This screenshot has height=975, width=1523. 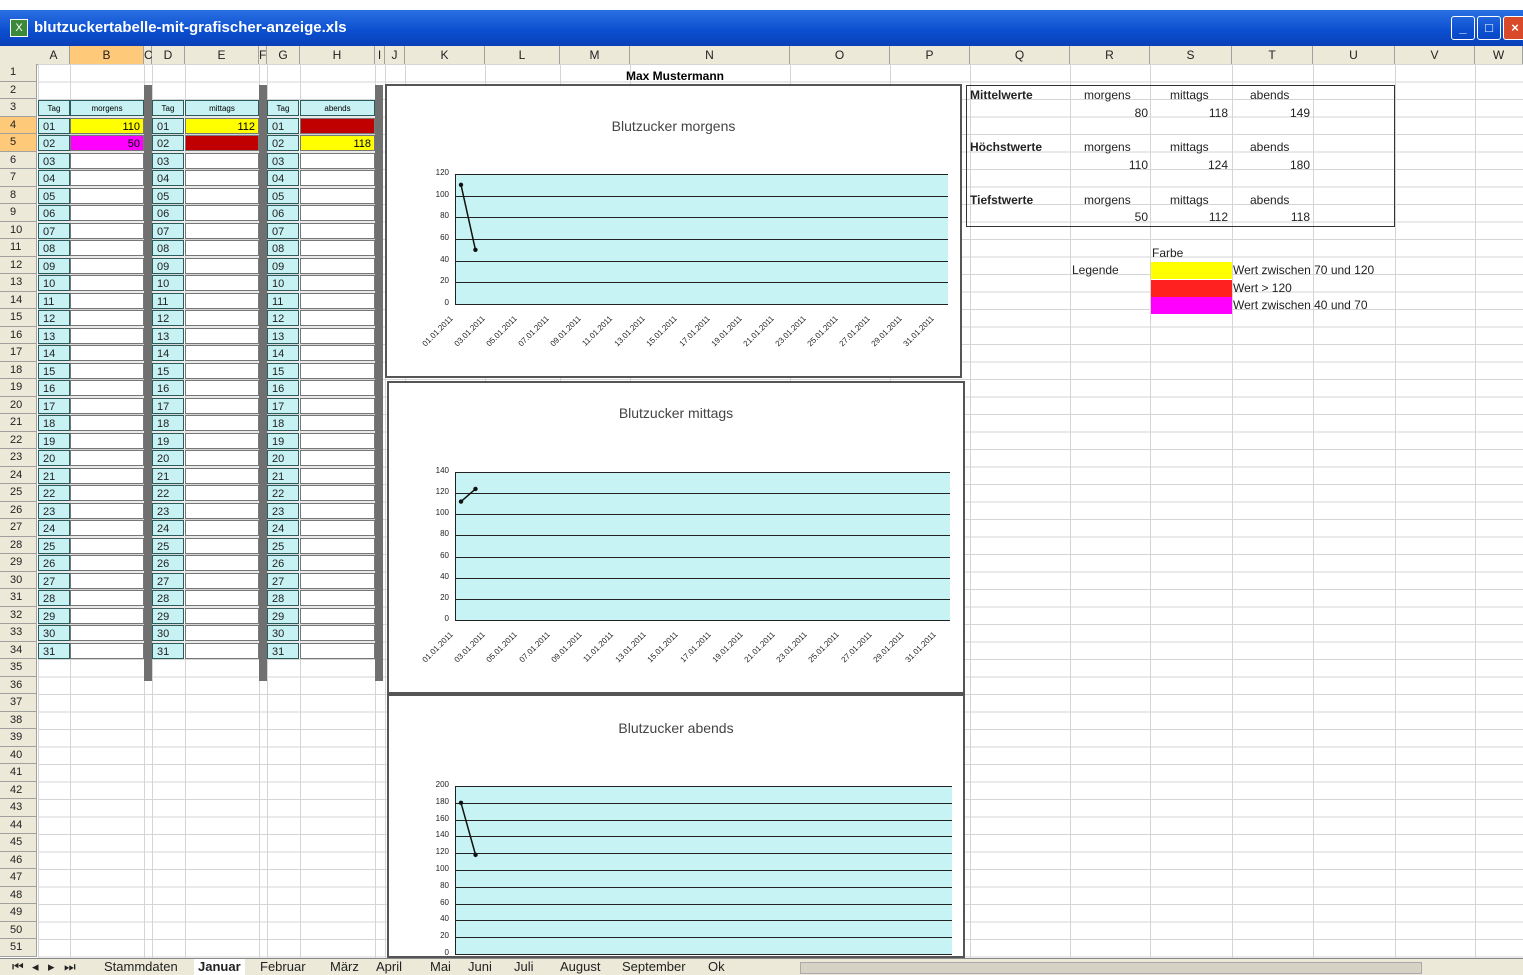 What do you see at coordinates (1110, 55) in the screenshot?
I see `column-header-R: R` at bounding box center [1110, 55].